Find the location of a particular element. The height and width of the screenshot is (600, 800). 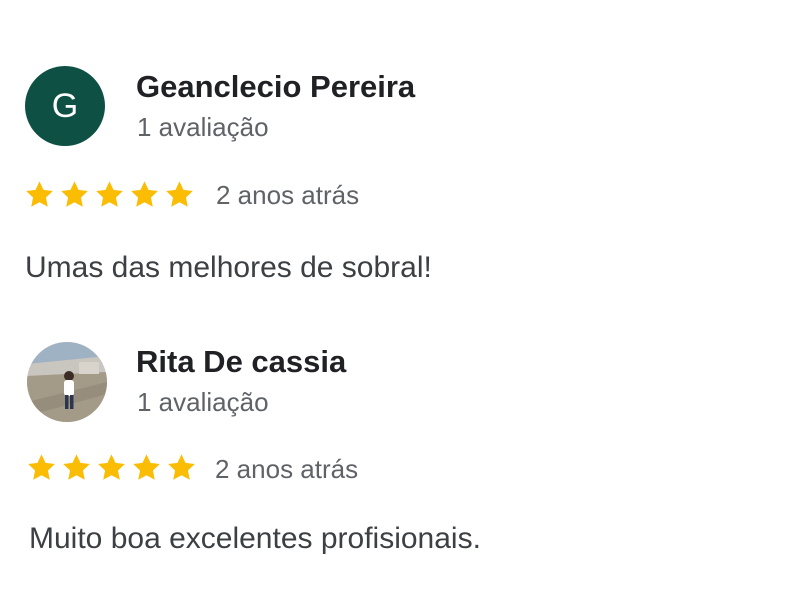

review-count: 1 avaliação is located at coordinates (203, 402).